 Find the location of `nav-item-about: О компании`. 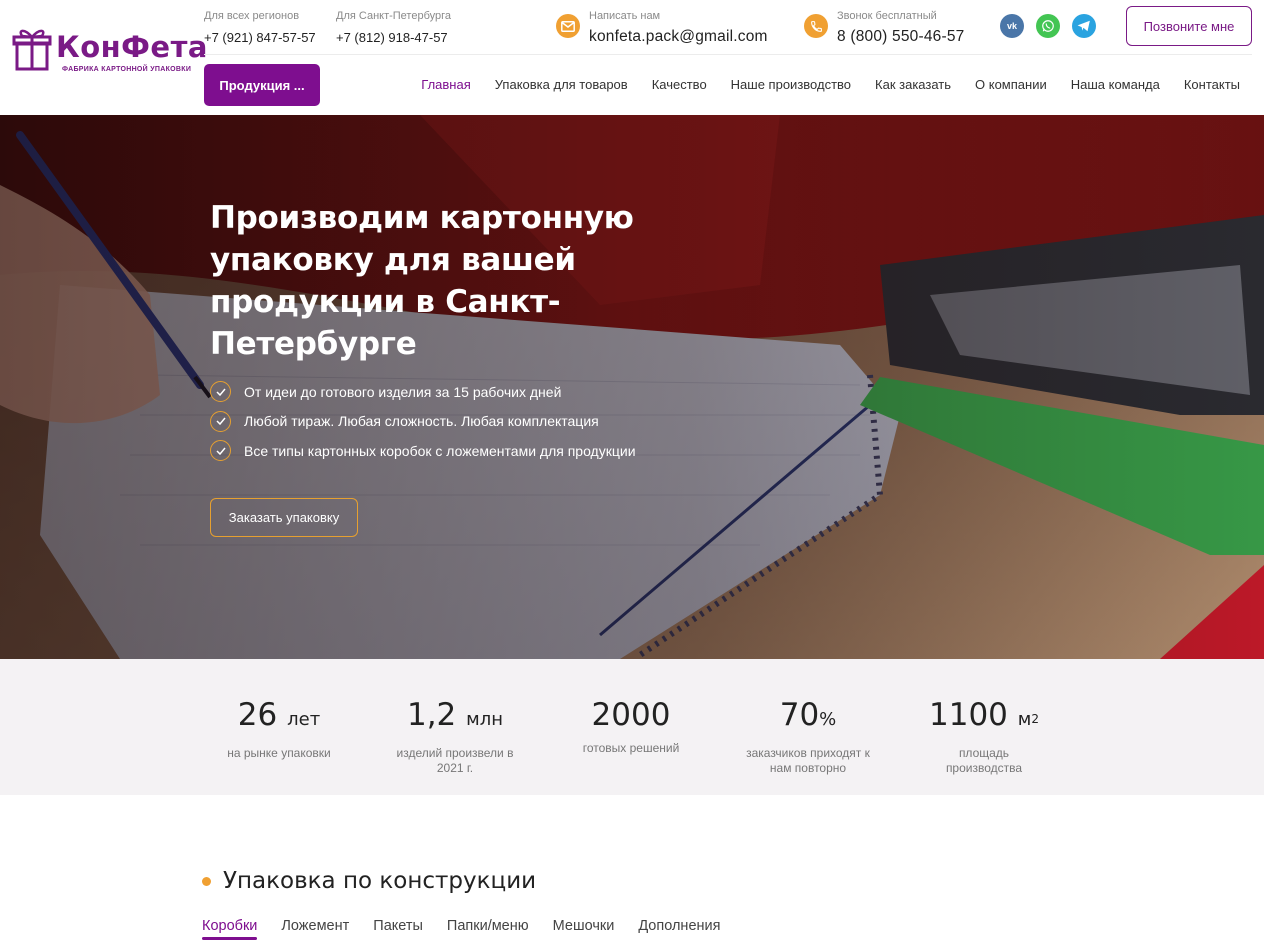

nav-item-about: О компании is located at coordinates (1011, 85).